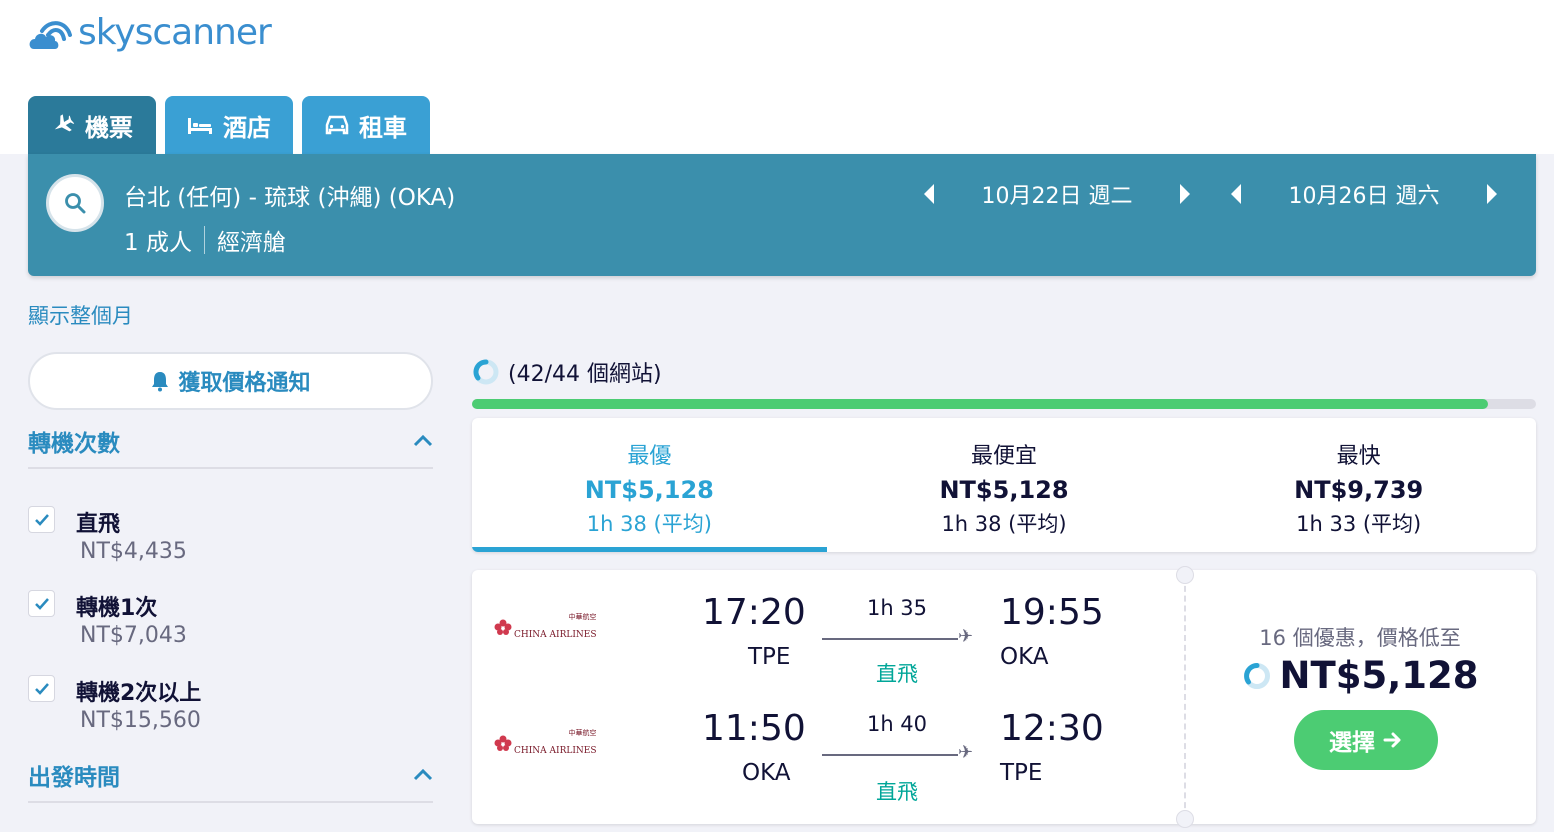  What do you see at coordinates (754, 612) in the screenshot?
I see `departure-time: 17:20` at bounding box center [754, 612].